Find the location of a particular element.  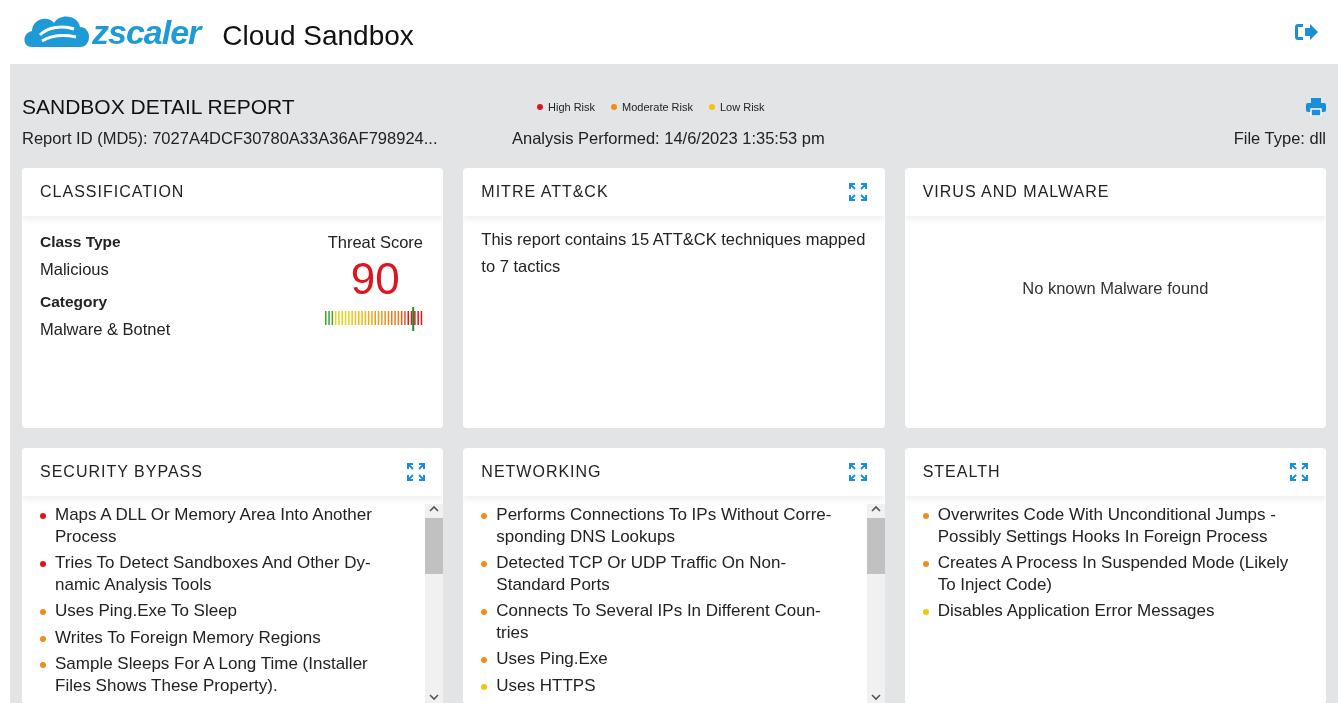

logout-icon is located at coordinates (1306, 32).